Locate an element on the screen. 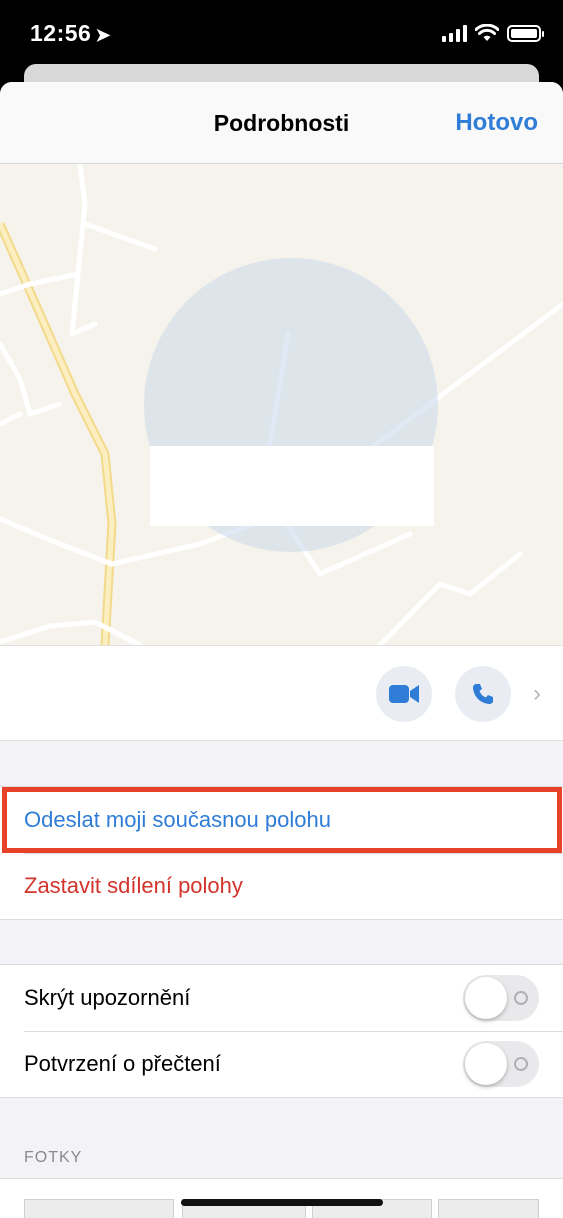 The width and height of the screenshot is (563, 1218). video-call-button is located at coordinates (404, 694).